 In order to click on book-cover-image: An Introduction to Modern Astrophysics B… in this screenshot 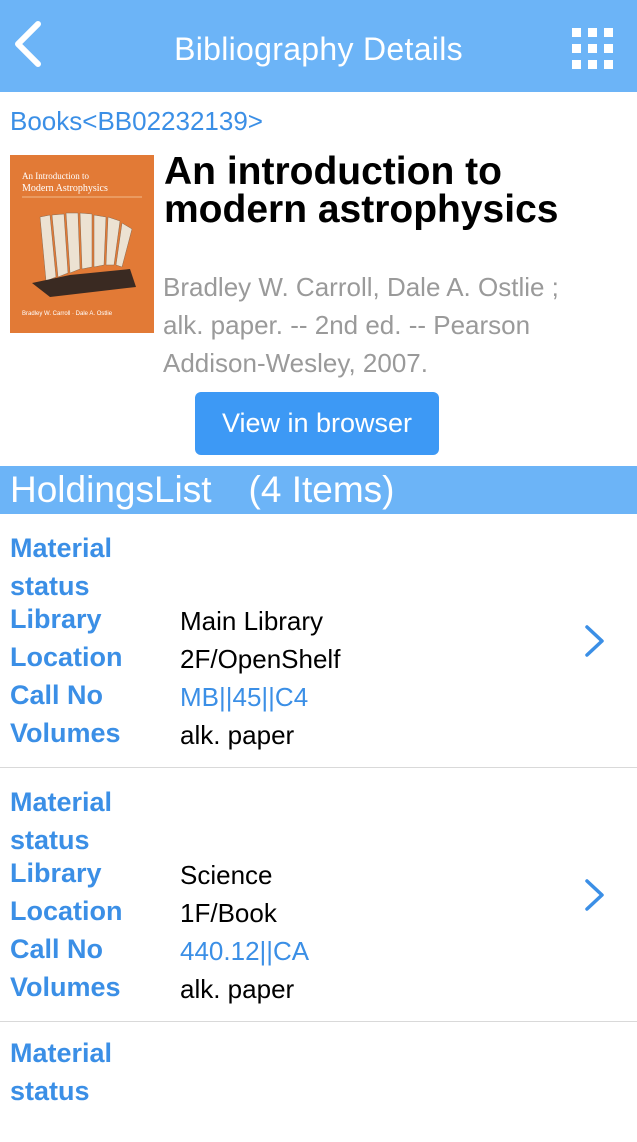, I will do `click(82, 244)`.